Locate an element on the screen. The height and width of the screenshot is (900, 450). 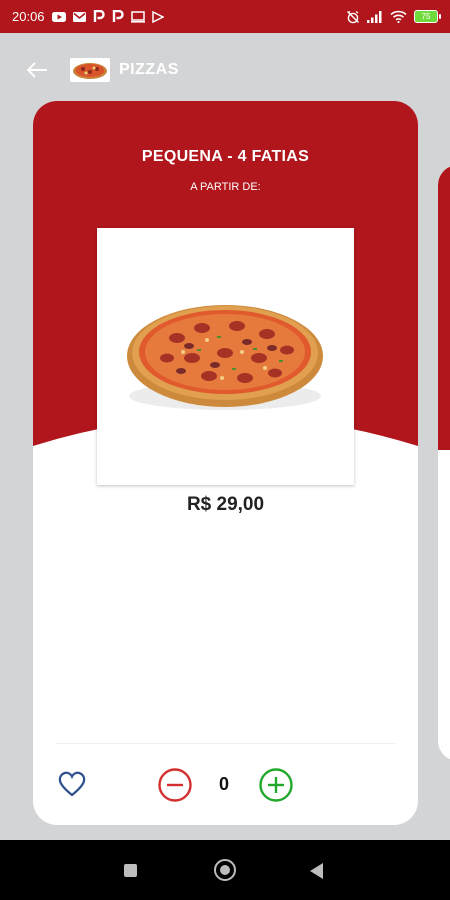
signal-icon is located at coordinates (375, 16).